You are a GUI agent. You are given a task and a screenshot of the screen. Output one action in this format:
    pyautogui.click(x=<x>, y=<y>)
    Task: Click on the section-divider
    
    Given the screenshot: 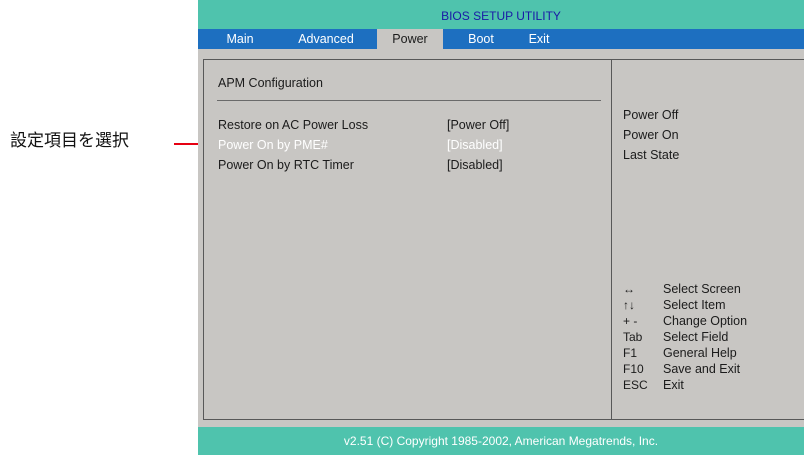 What is the action you would take?
    pyautogui.click(x=409, y=100)
    